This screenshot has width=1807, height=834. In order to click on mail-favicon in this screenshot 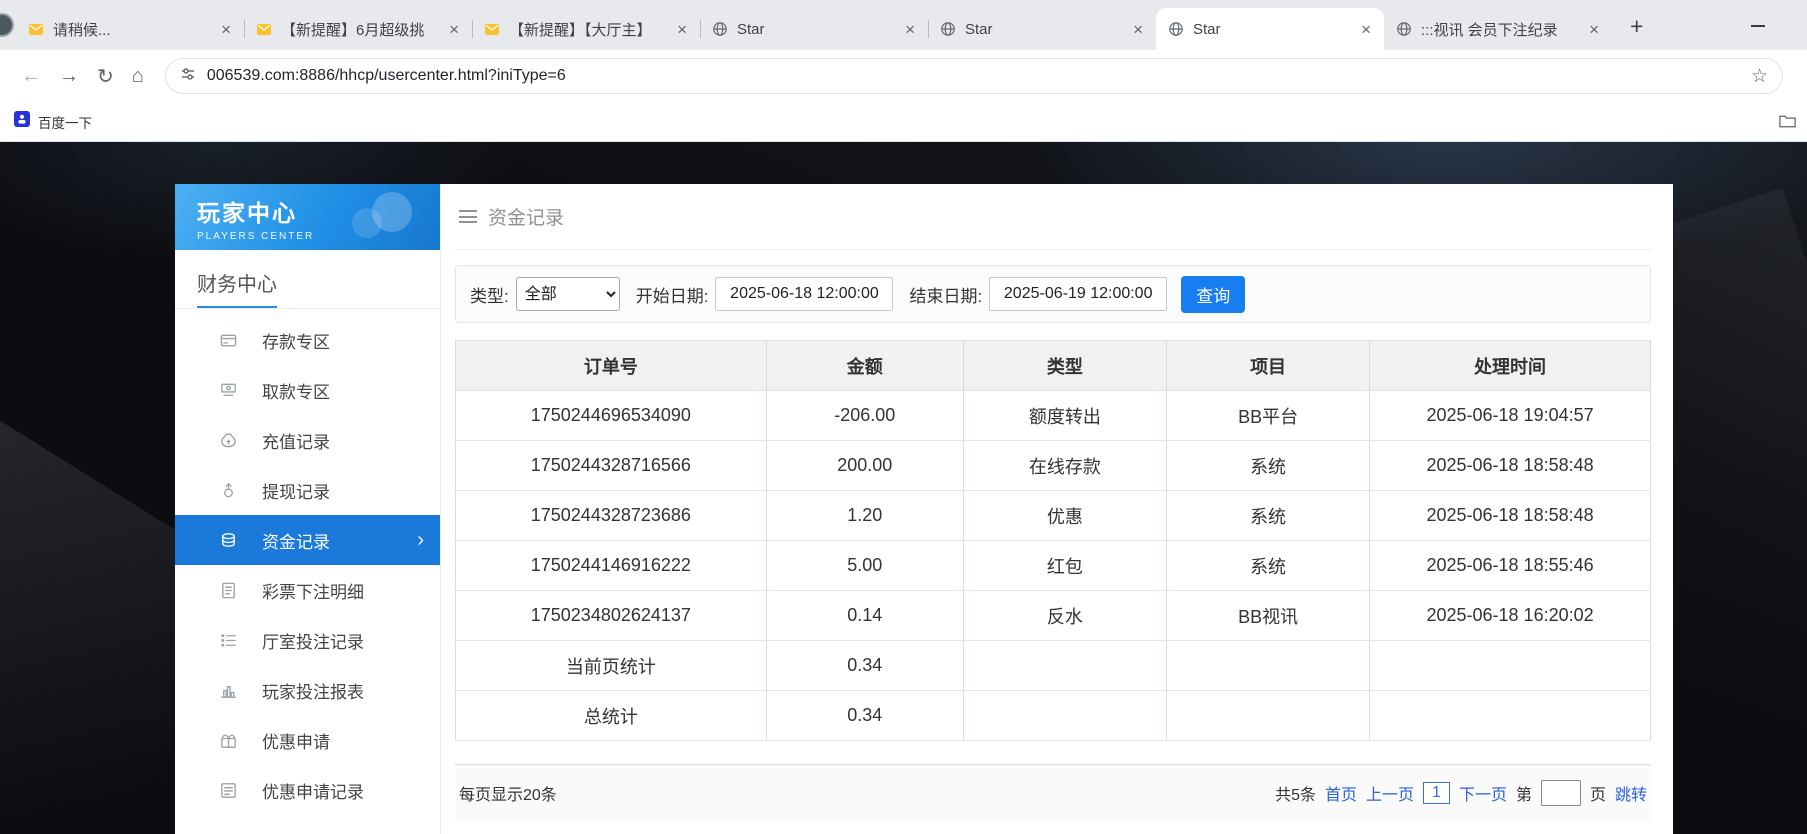, I will do `click(264, 29)`.